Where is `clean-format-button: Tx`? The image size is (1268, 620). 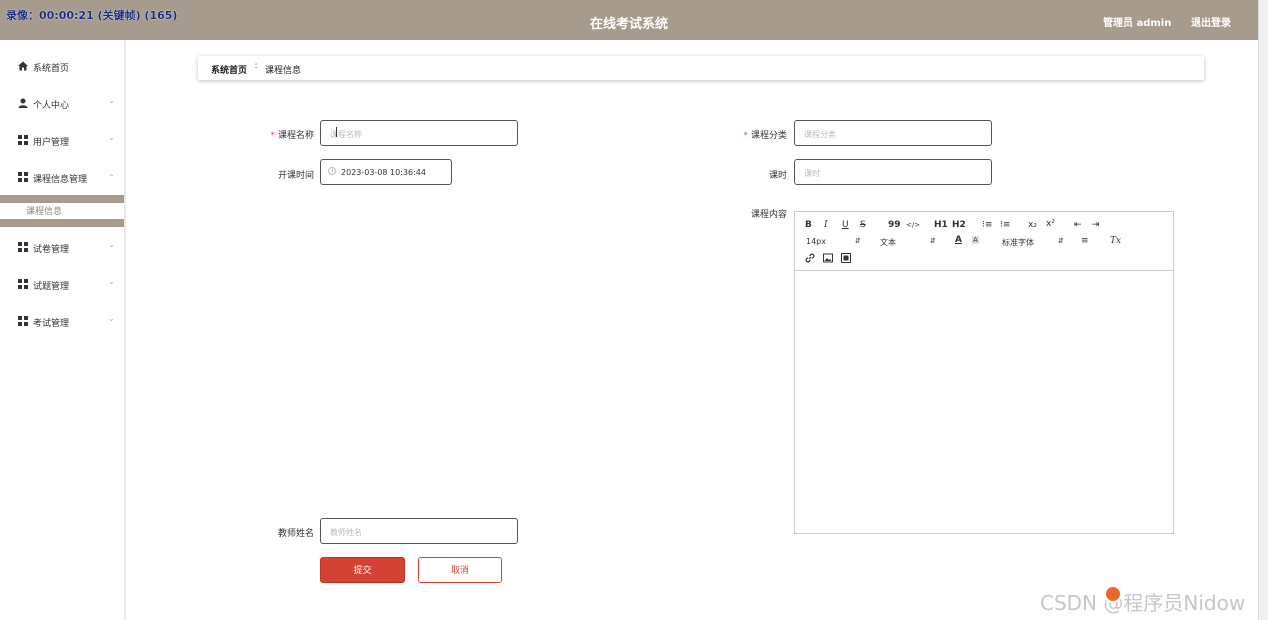
clean-format-button: Tx is located at coordinates (1115, 241).